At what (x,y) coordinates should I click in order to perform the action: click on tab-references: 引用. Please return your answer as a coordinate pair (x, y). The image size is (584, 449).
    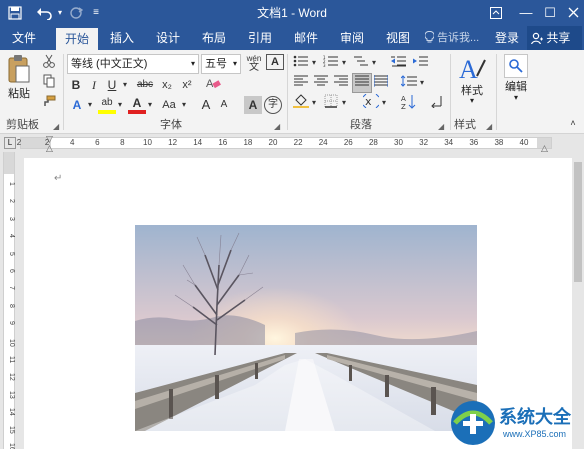
    Looking at the image, I should click on (260, 38).